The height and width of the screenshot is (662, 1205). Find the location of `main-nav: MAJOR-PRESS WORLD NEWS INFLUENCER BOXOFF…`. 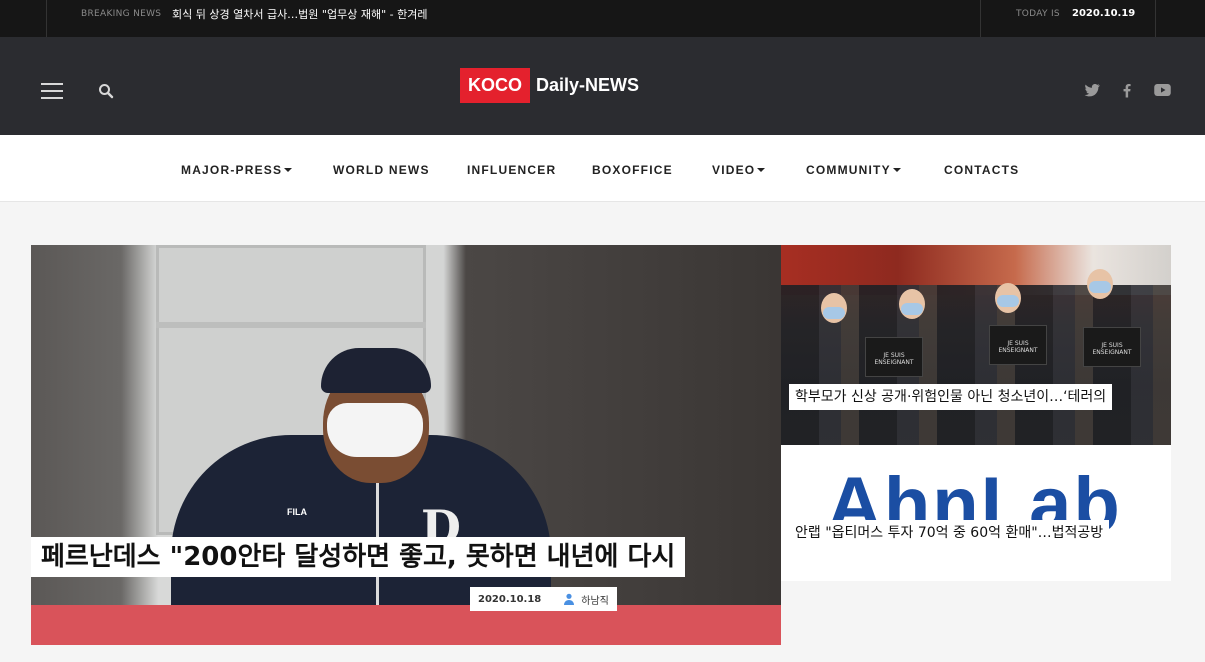

main-nav: MAJOR-PRESS WORLD NEWS INFLUENCER BOXOFF… is located at coordinates (602, 168).